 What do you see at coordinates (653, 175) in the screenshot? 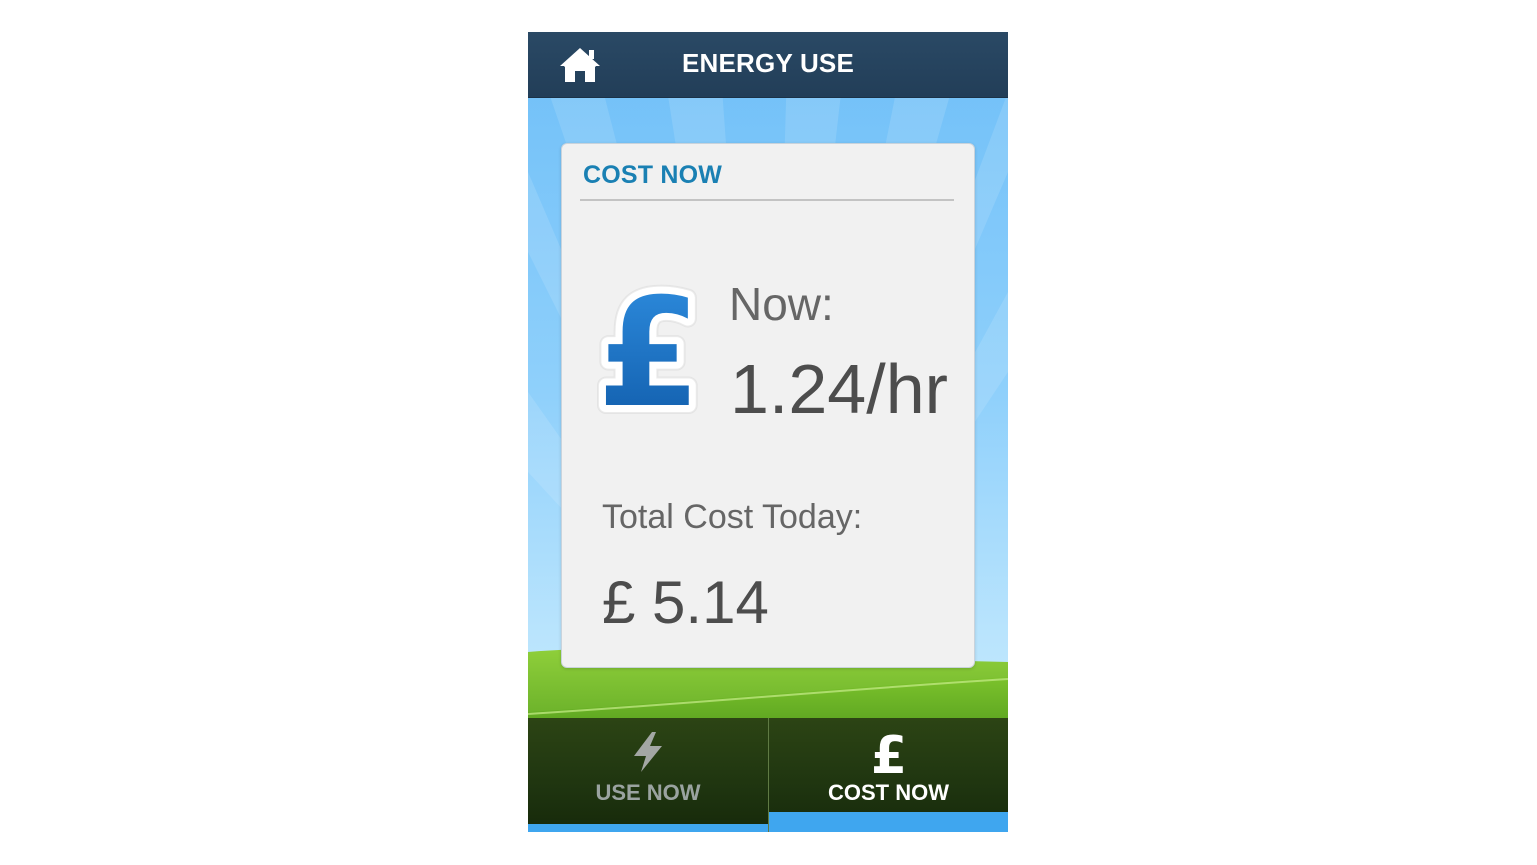
I see `card-title: COST NOW` at bounding box center [653, 175].